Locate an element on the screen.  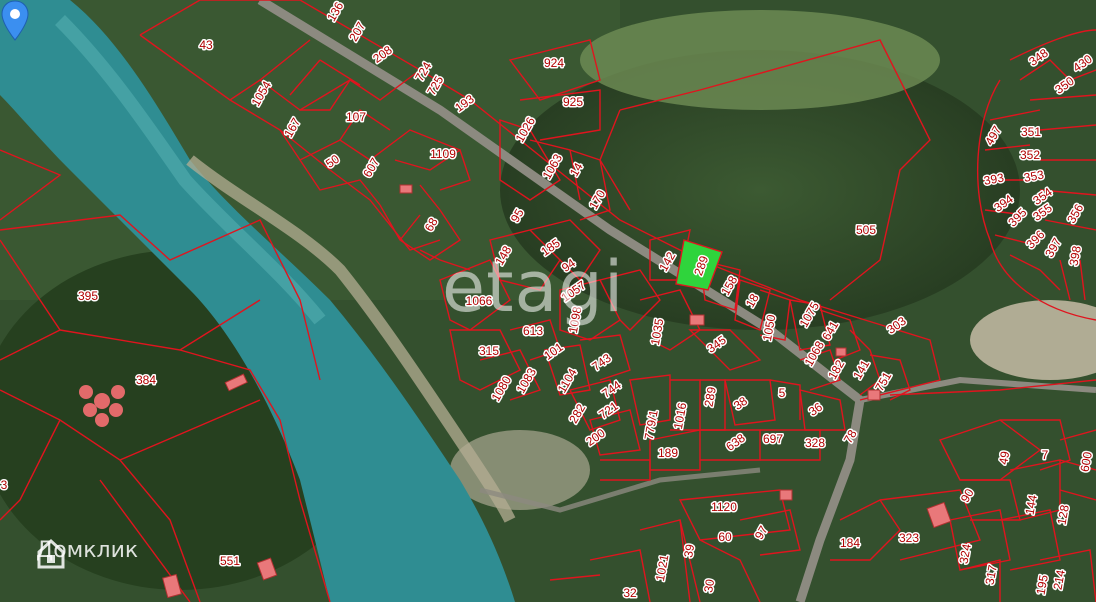
domclick-brand: Домклик is located at coordinates (87, 553).